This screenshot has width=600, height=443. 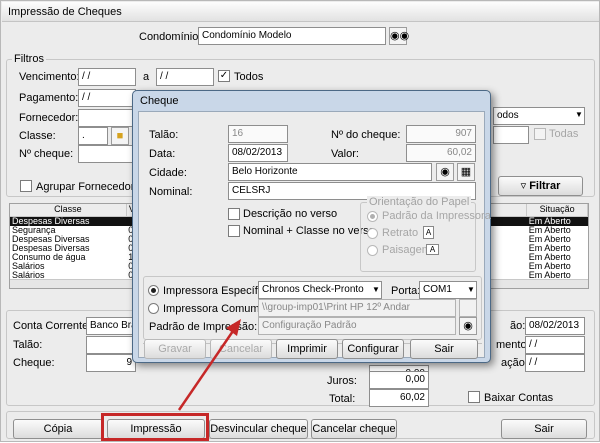 I want to click on agrupar-label: Agrupar Fornecedores, so click(x=91, y=187).